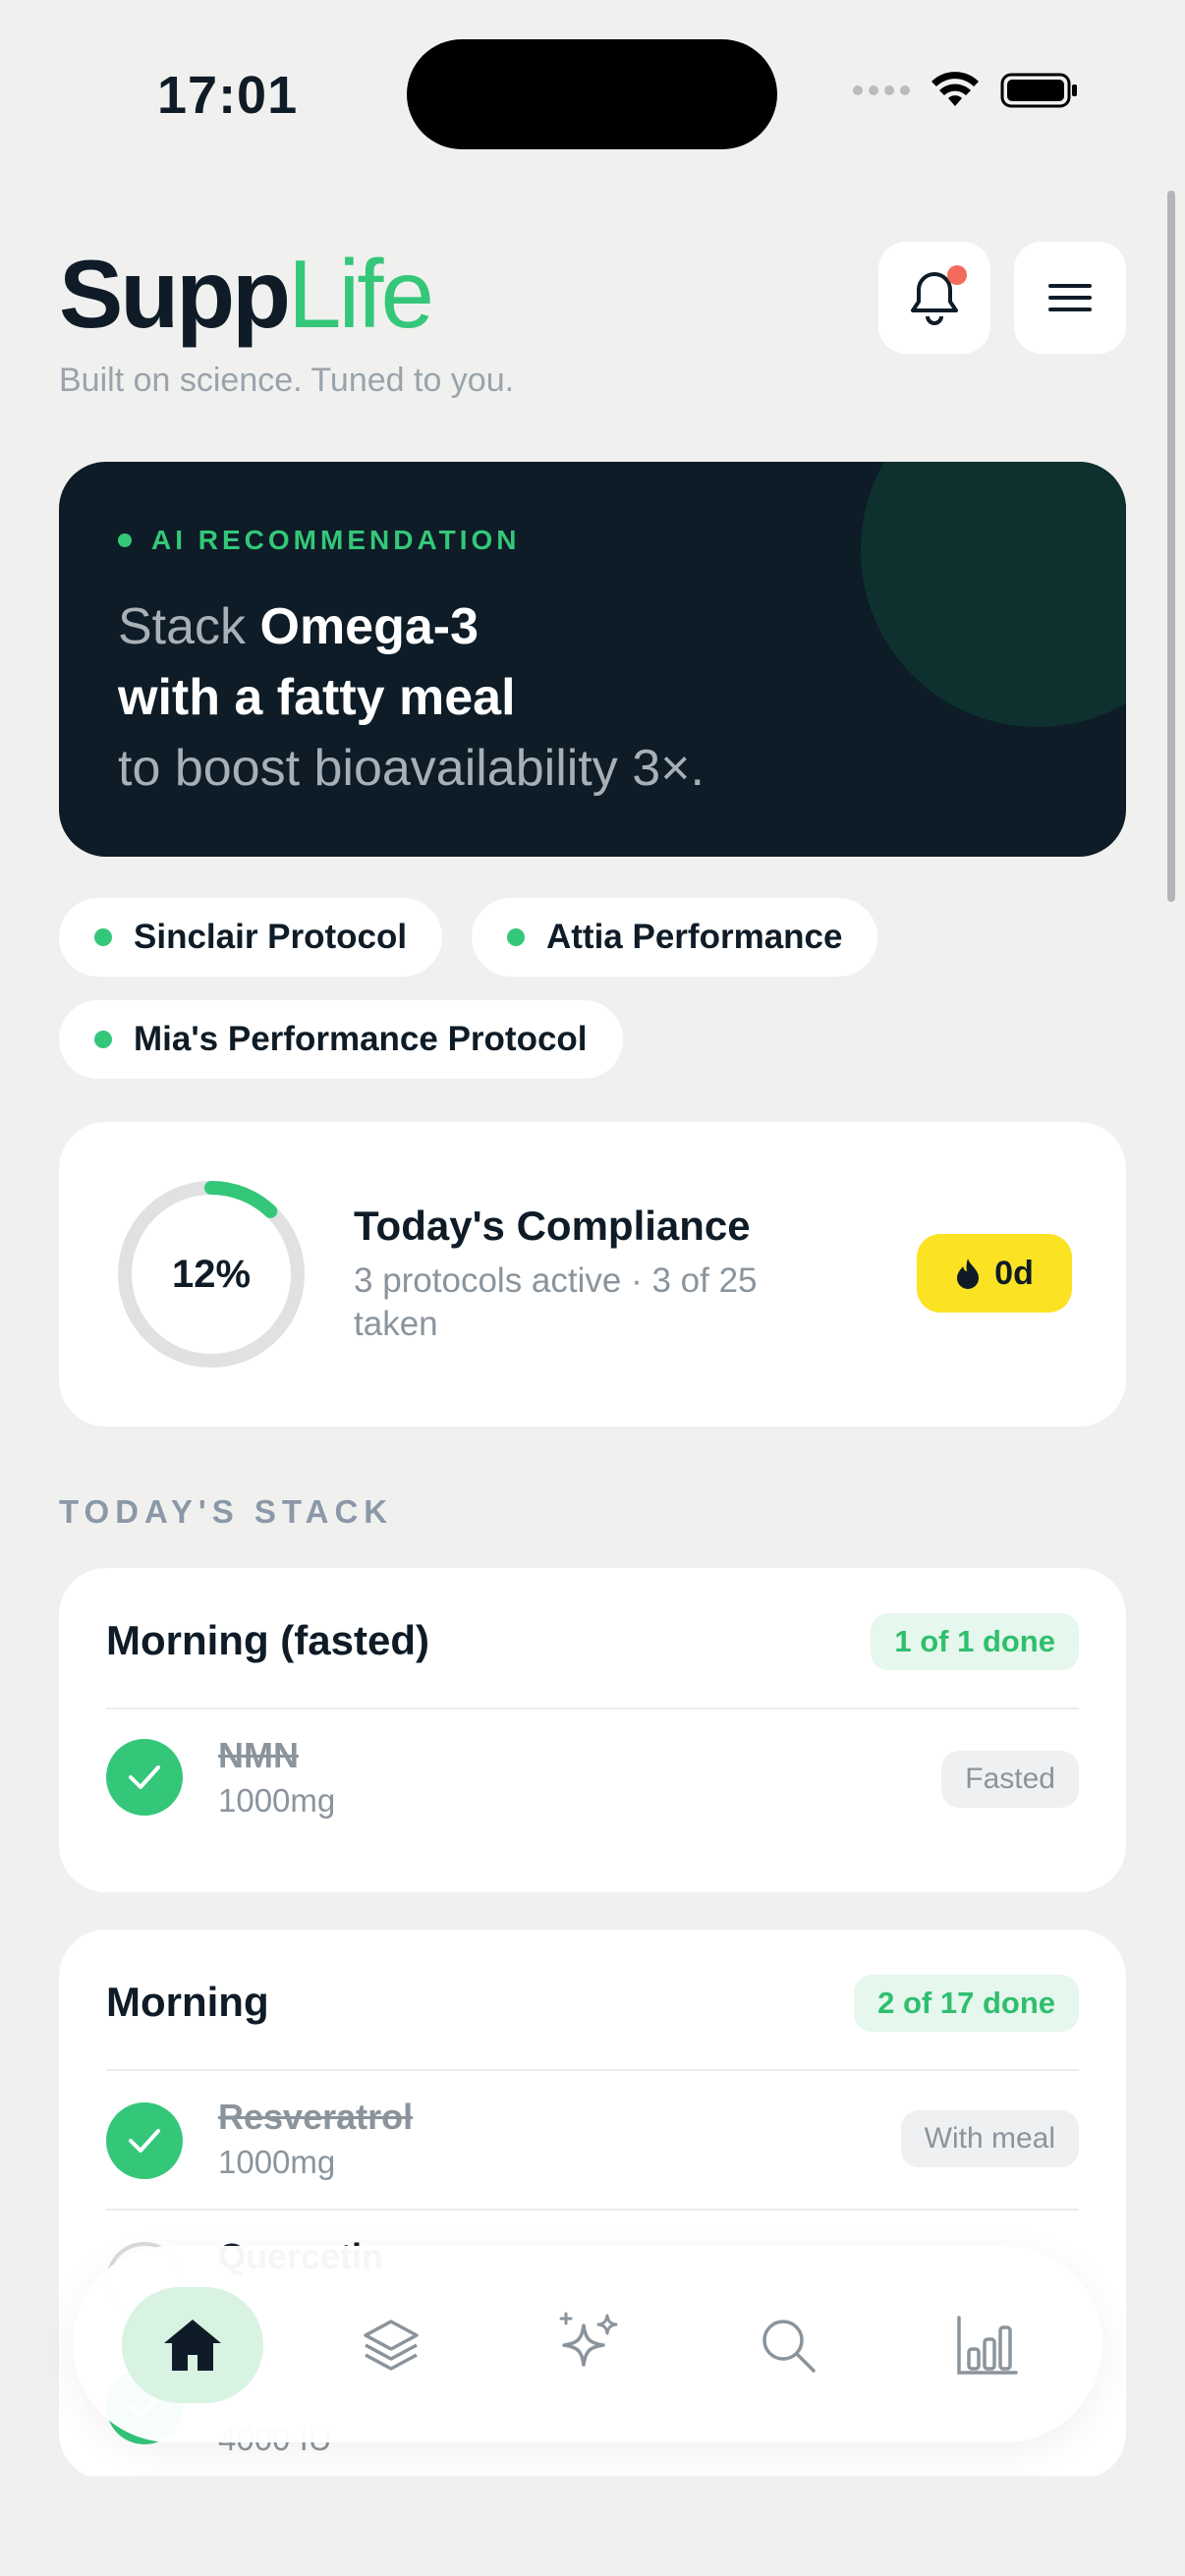 This screenshot has height=2576, width=1185. I want to click on home-icon, so click(193, 2345).